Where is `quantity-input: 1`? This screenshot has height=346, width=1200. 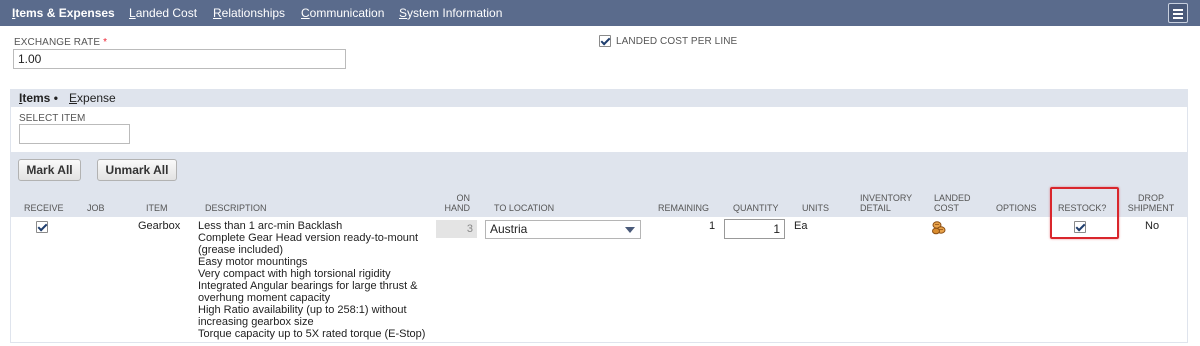
quantity-input: 1 is located at coordinates (754, 229).